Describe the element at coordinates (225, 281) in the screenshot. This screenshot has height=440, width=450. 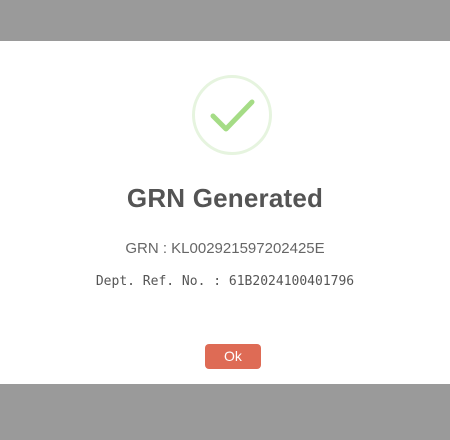
I see `dept-ref-line: Dept. Ref. No. : 61B2024100401796` at that location.